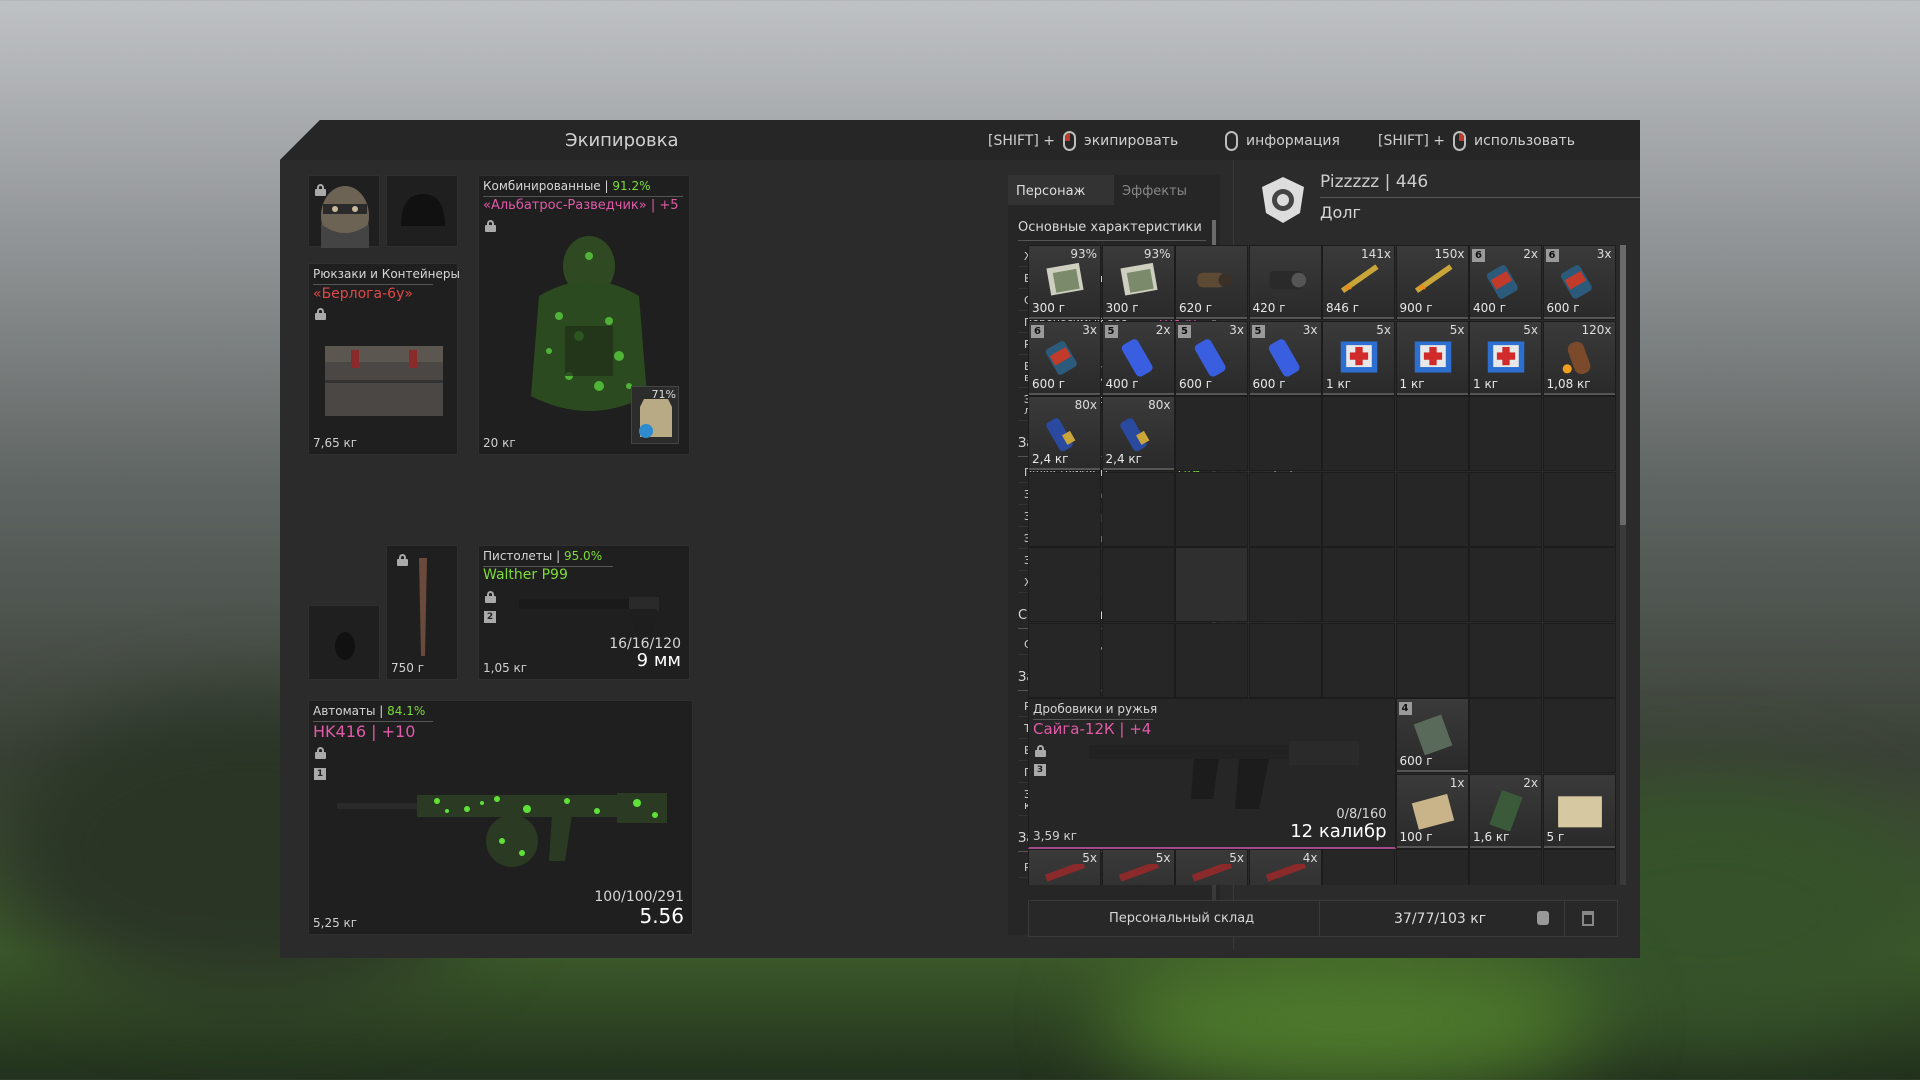 The width and height of the screenshot is (1920, 1080). What do you see at coordinates (1563, 308) in the screenshot?
I see `item-weight: 600 г` at bounding box center [1563, 308].